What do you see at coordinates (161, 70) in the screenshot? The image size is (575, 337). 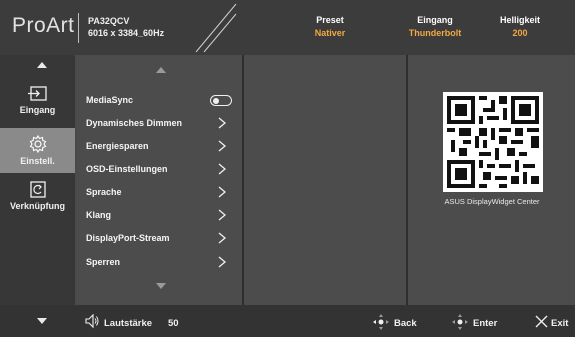 I see `menu-scroll-up-icon` at bounding box center [161, 70].